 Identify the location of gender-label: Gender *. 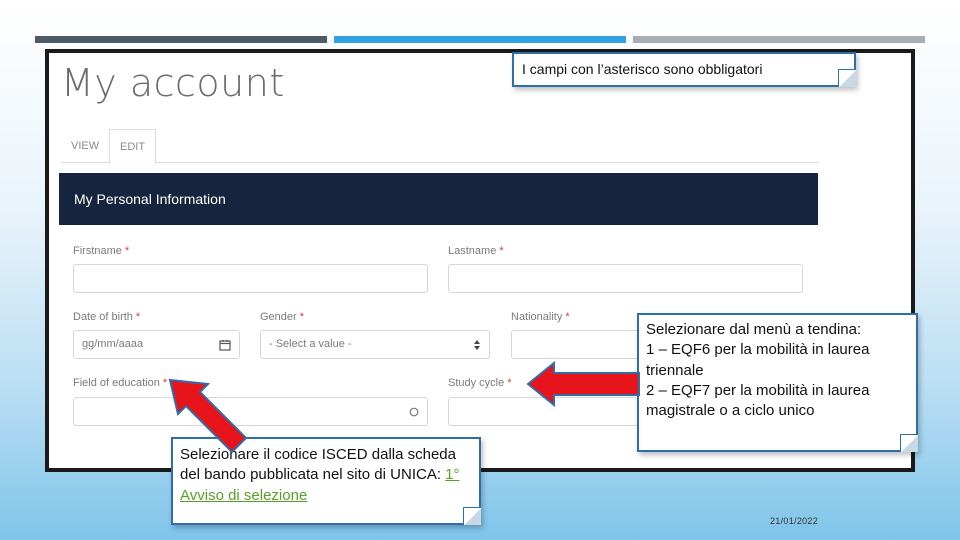
(282, 317).